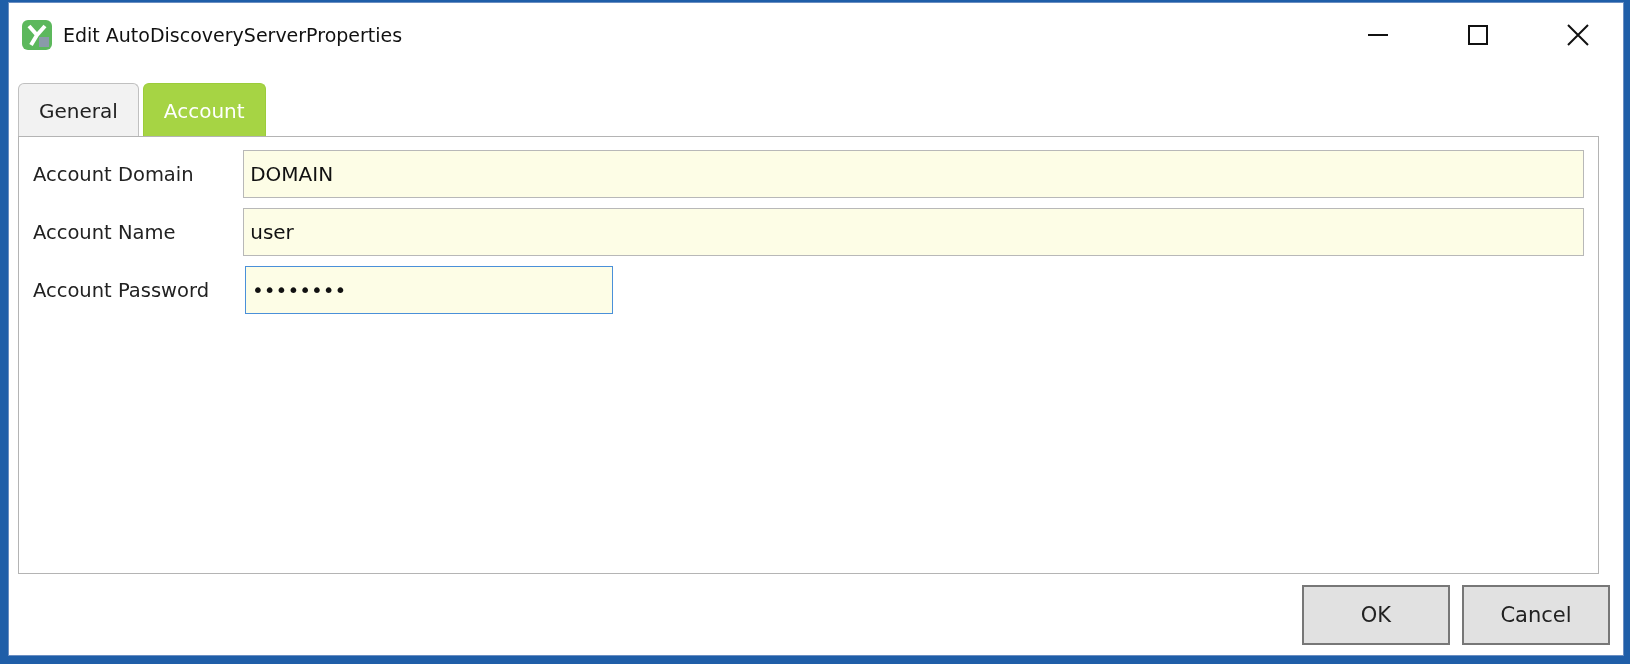  I want to click on tab: General, so click(78, 110).